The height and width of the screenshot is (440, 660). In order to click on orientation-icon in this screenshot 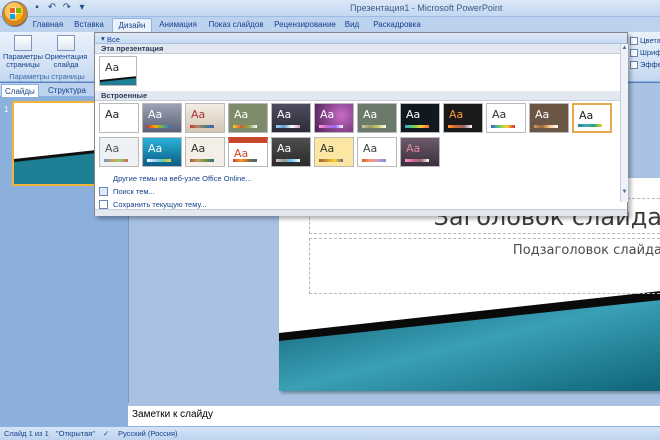, I will do `click(66, 43)`.